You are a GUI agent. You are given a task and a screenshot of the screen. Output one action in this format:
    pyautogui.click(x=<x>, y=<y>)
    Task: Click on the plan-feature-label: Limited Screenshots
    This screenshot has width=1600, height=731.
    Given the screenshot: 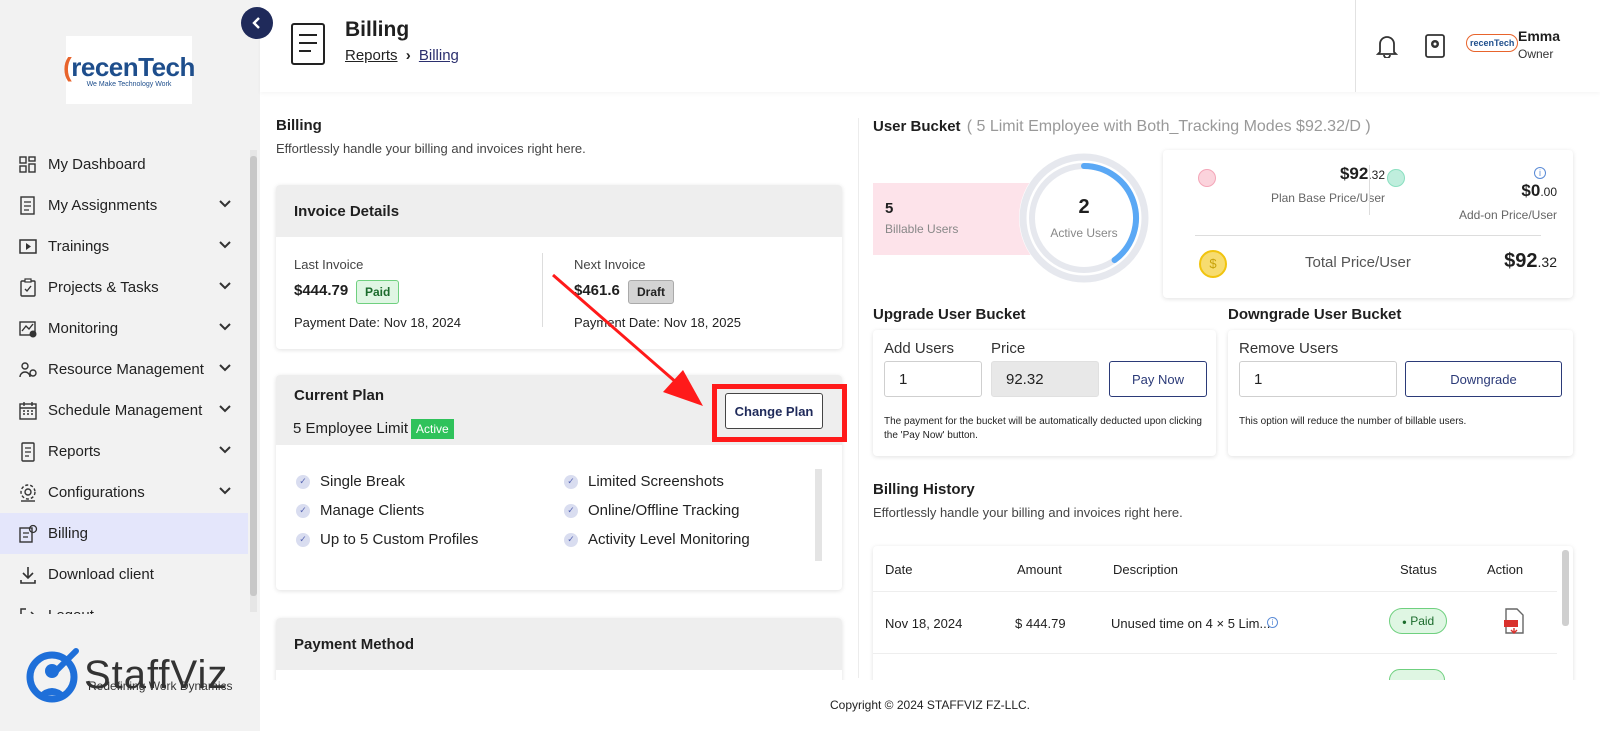 What is the action you would take?
    pyautogui.click(x=656, y=481)
    